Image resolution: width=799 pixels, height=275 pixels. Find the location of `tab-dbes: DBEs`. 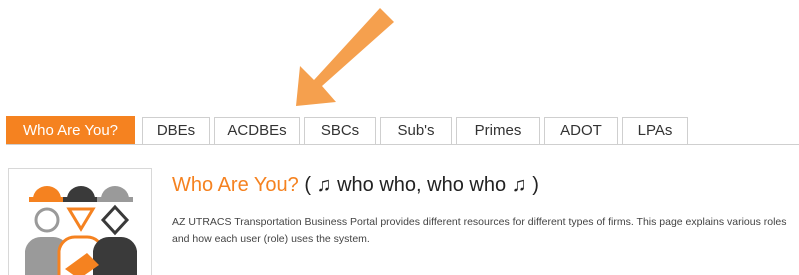

tab-dbes: DBEs is located at coordinates (176, 130).